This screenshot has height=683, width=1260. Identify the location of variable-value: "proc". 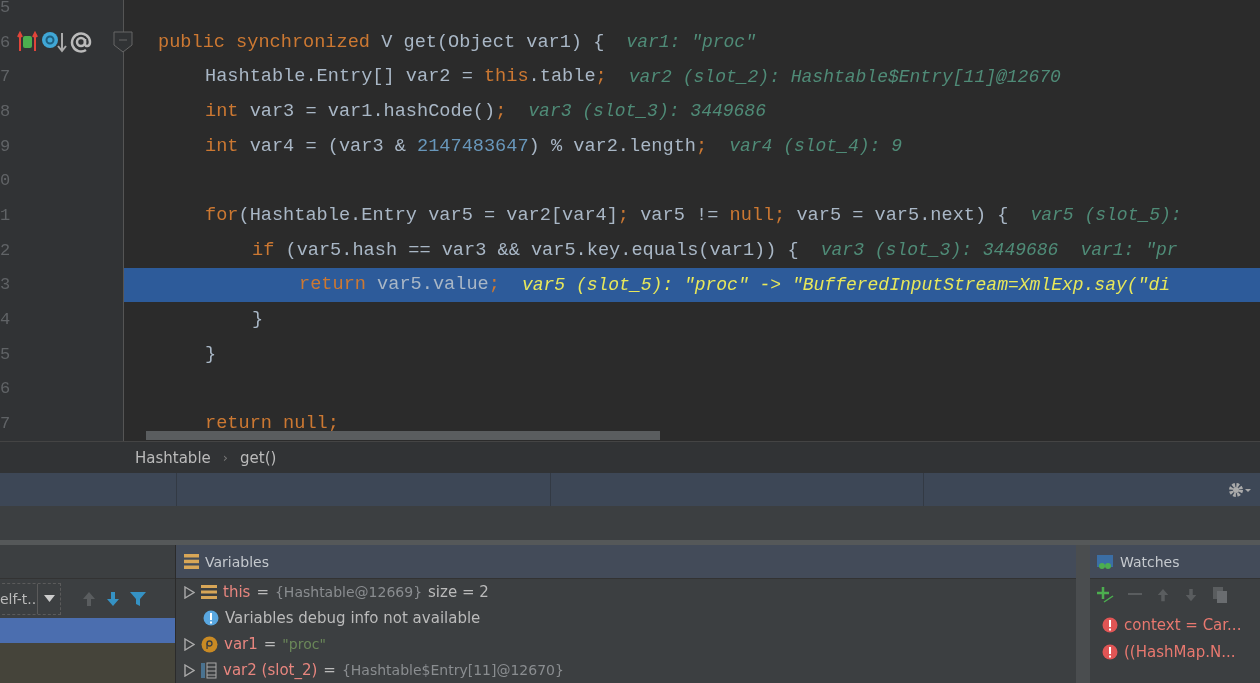
(304, 644).